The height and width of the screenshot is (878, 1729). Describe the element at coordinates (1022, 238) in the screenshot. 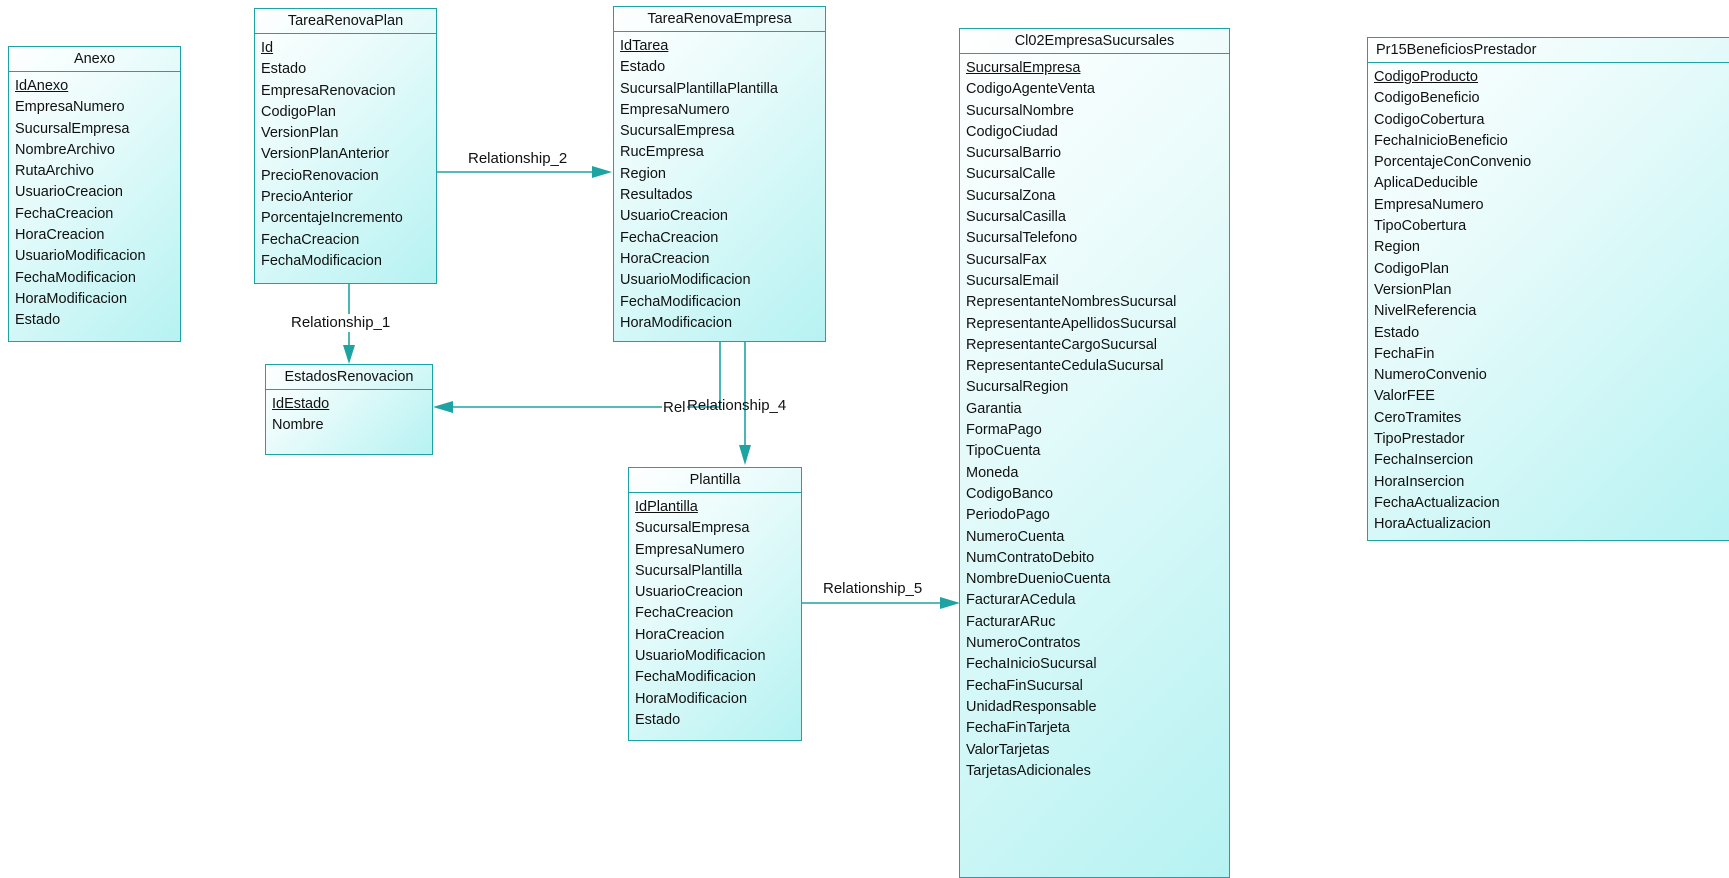

I see `attribute: SucursalTelefono` at that location.